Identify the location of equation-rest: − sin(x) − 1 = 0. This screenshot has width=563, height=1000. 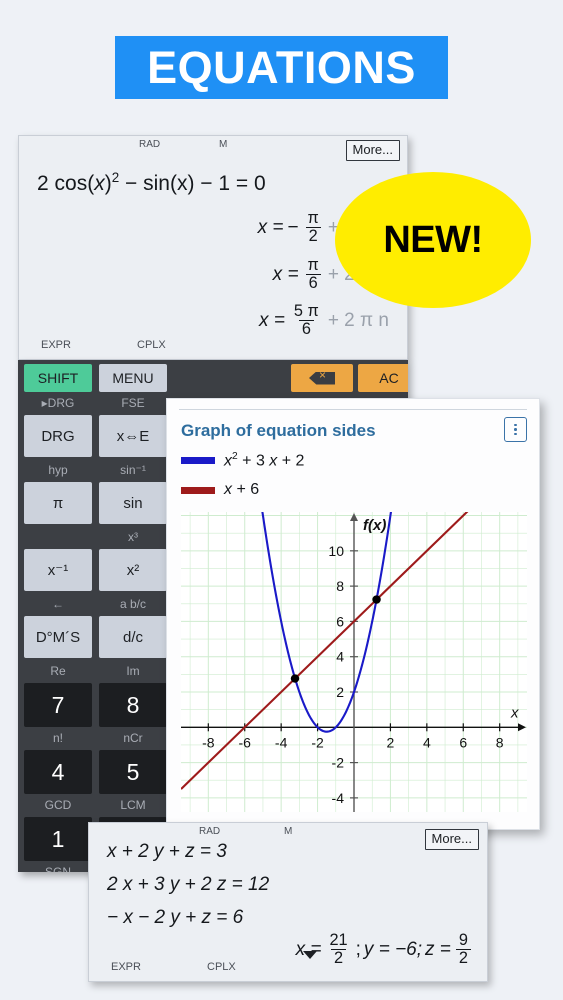
(192, 183).